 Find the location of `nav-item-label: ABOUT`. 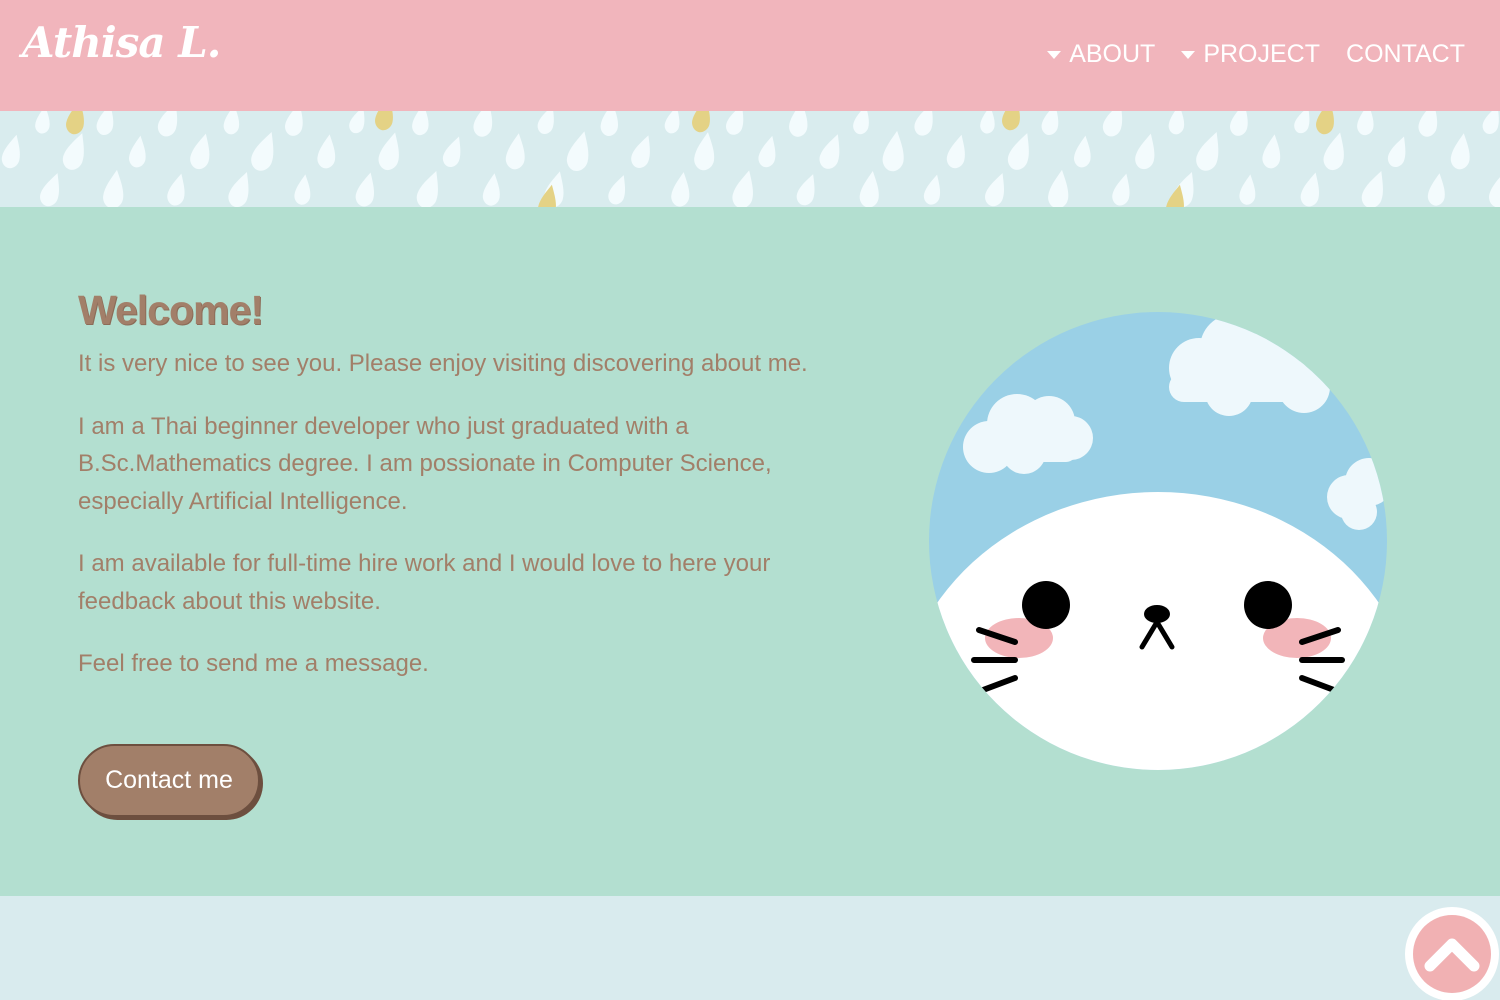

nav-item-label: ABOUT is located at coordinates (1112, 54).